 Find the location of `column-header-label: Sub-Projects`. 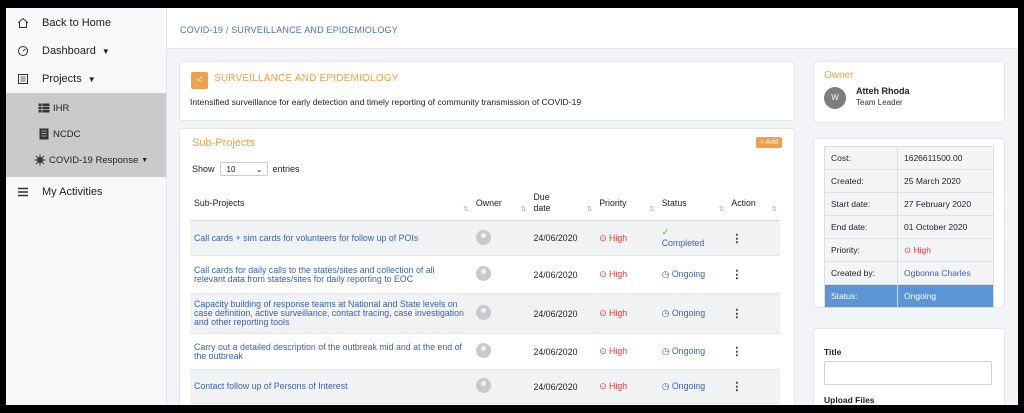

column-header-label: Sub-Projects is located at coordinates (219, 202).